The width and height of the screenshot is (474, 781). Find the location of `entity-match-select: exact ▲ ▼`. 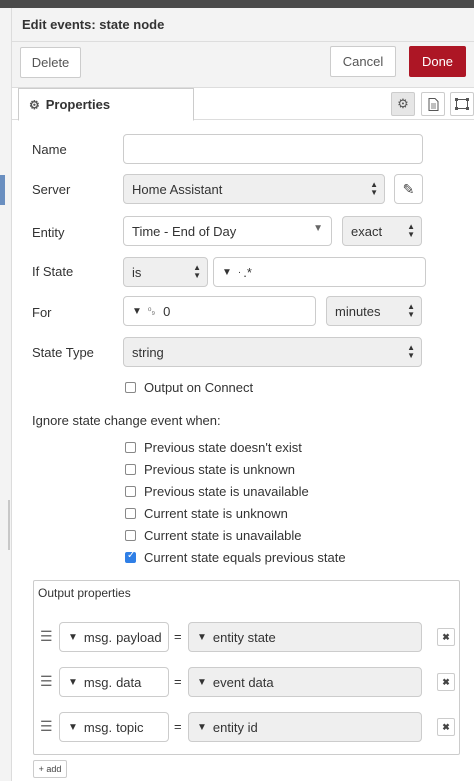

entity-match-select: exact ▲ ▼ is located at coordinates (382, 231).